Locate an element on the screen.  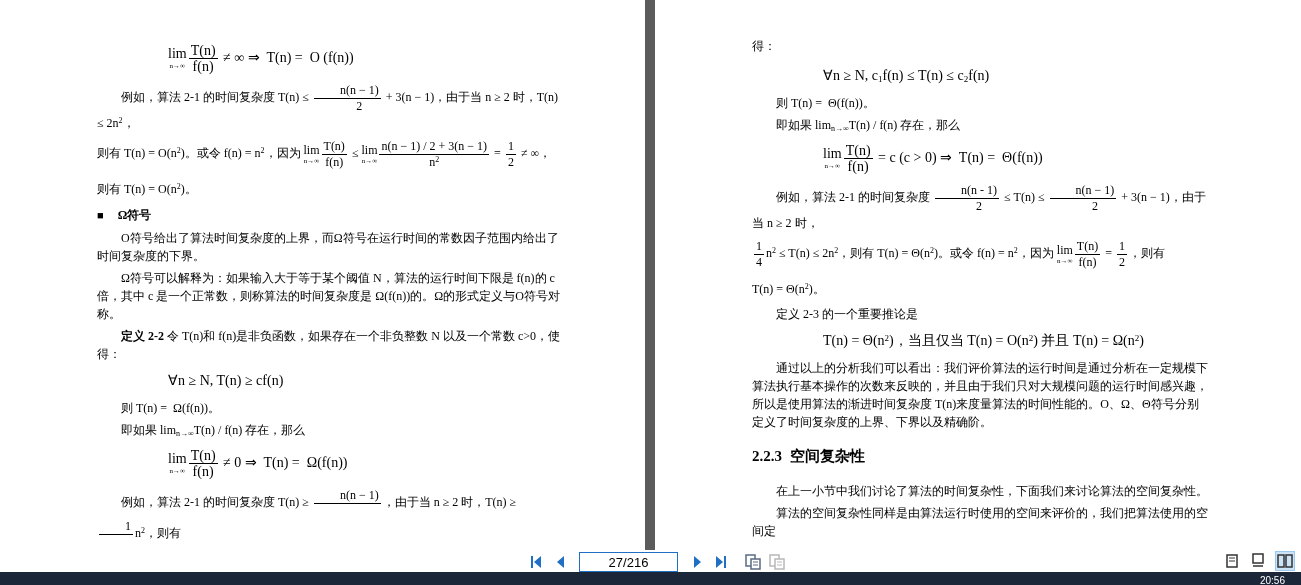
formula: T(n) = Θ(n$^{2}$)，当且仅当 T(n) = O(n$^{2}$) 并且 T(n) = Ω(n$^{2}$) is located at coordinates (984, 341).